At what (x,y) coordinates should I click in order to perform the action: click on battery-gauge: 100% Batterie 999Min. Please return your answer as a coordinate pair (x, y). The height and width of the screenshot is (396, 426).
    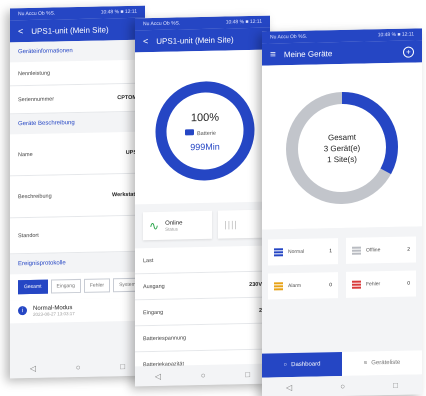
    Looking at the image, I should click on (205, 131).